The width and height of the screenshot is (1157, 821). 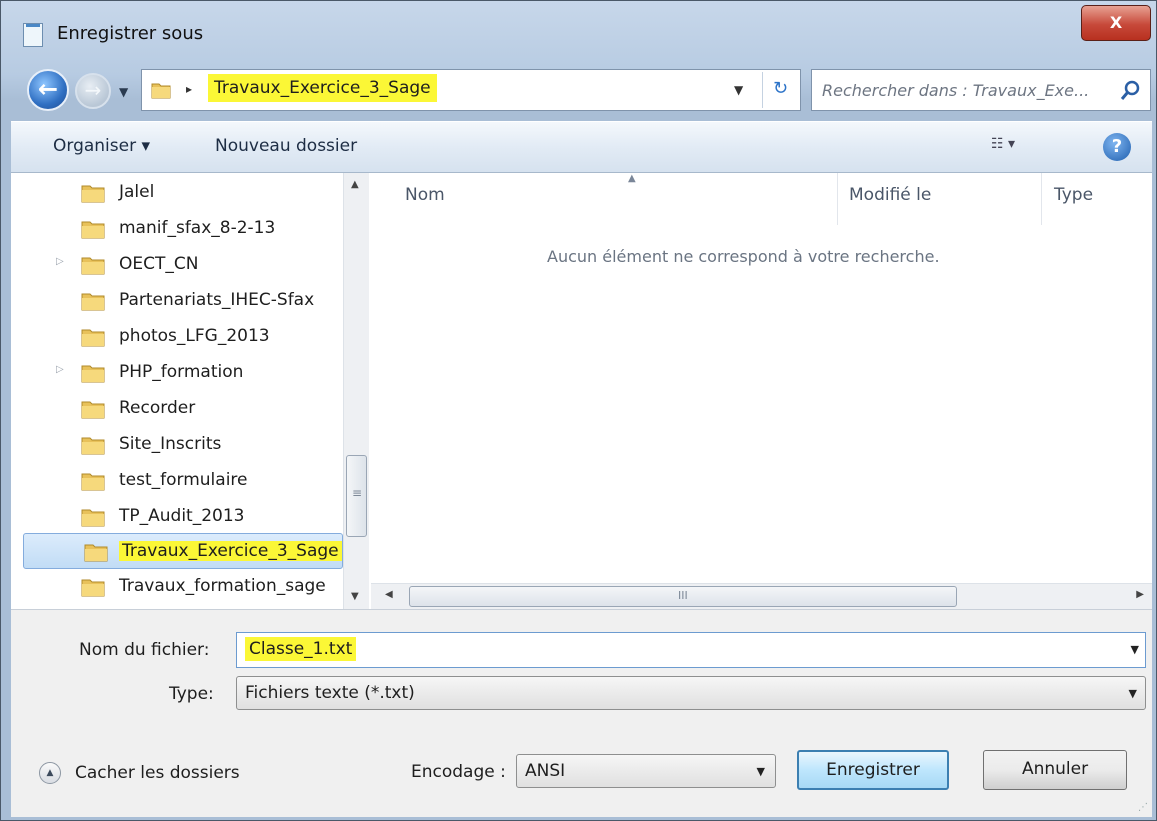 I want to click on filename-field: Classe_1.txt ▼, so click(x=691, y=650).